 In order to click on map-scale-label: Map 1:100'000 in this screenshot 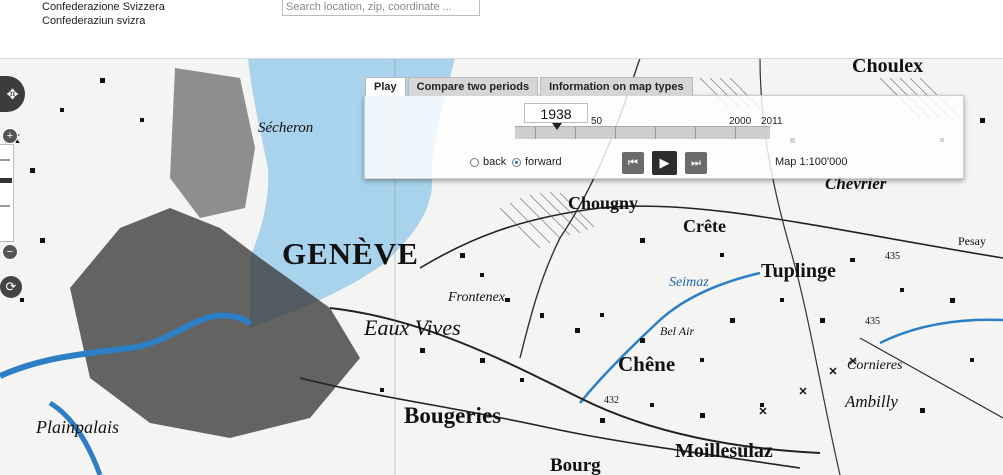, I will do `click(811, 162)`.